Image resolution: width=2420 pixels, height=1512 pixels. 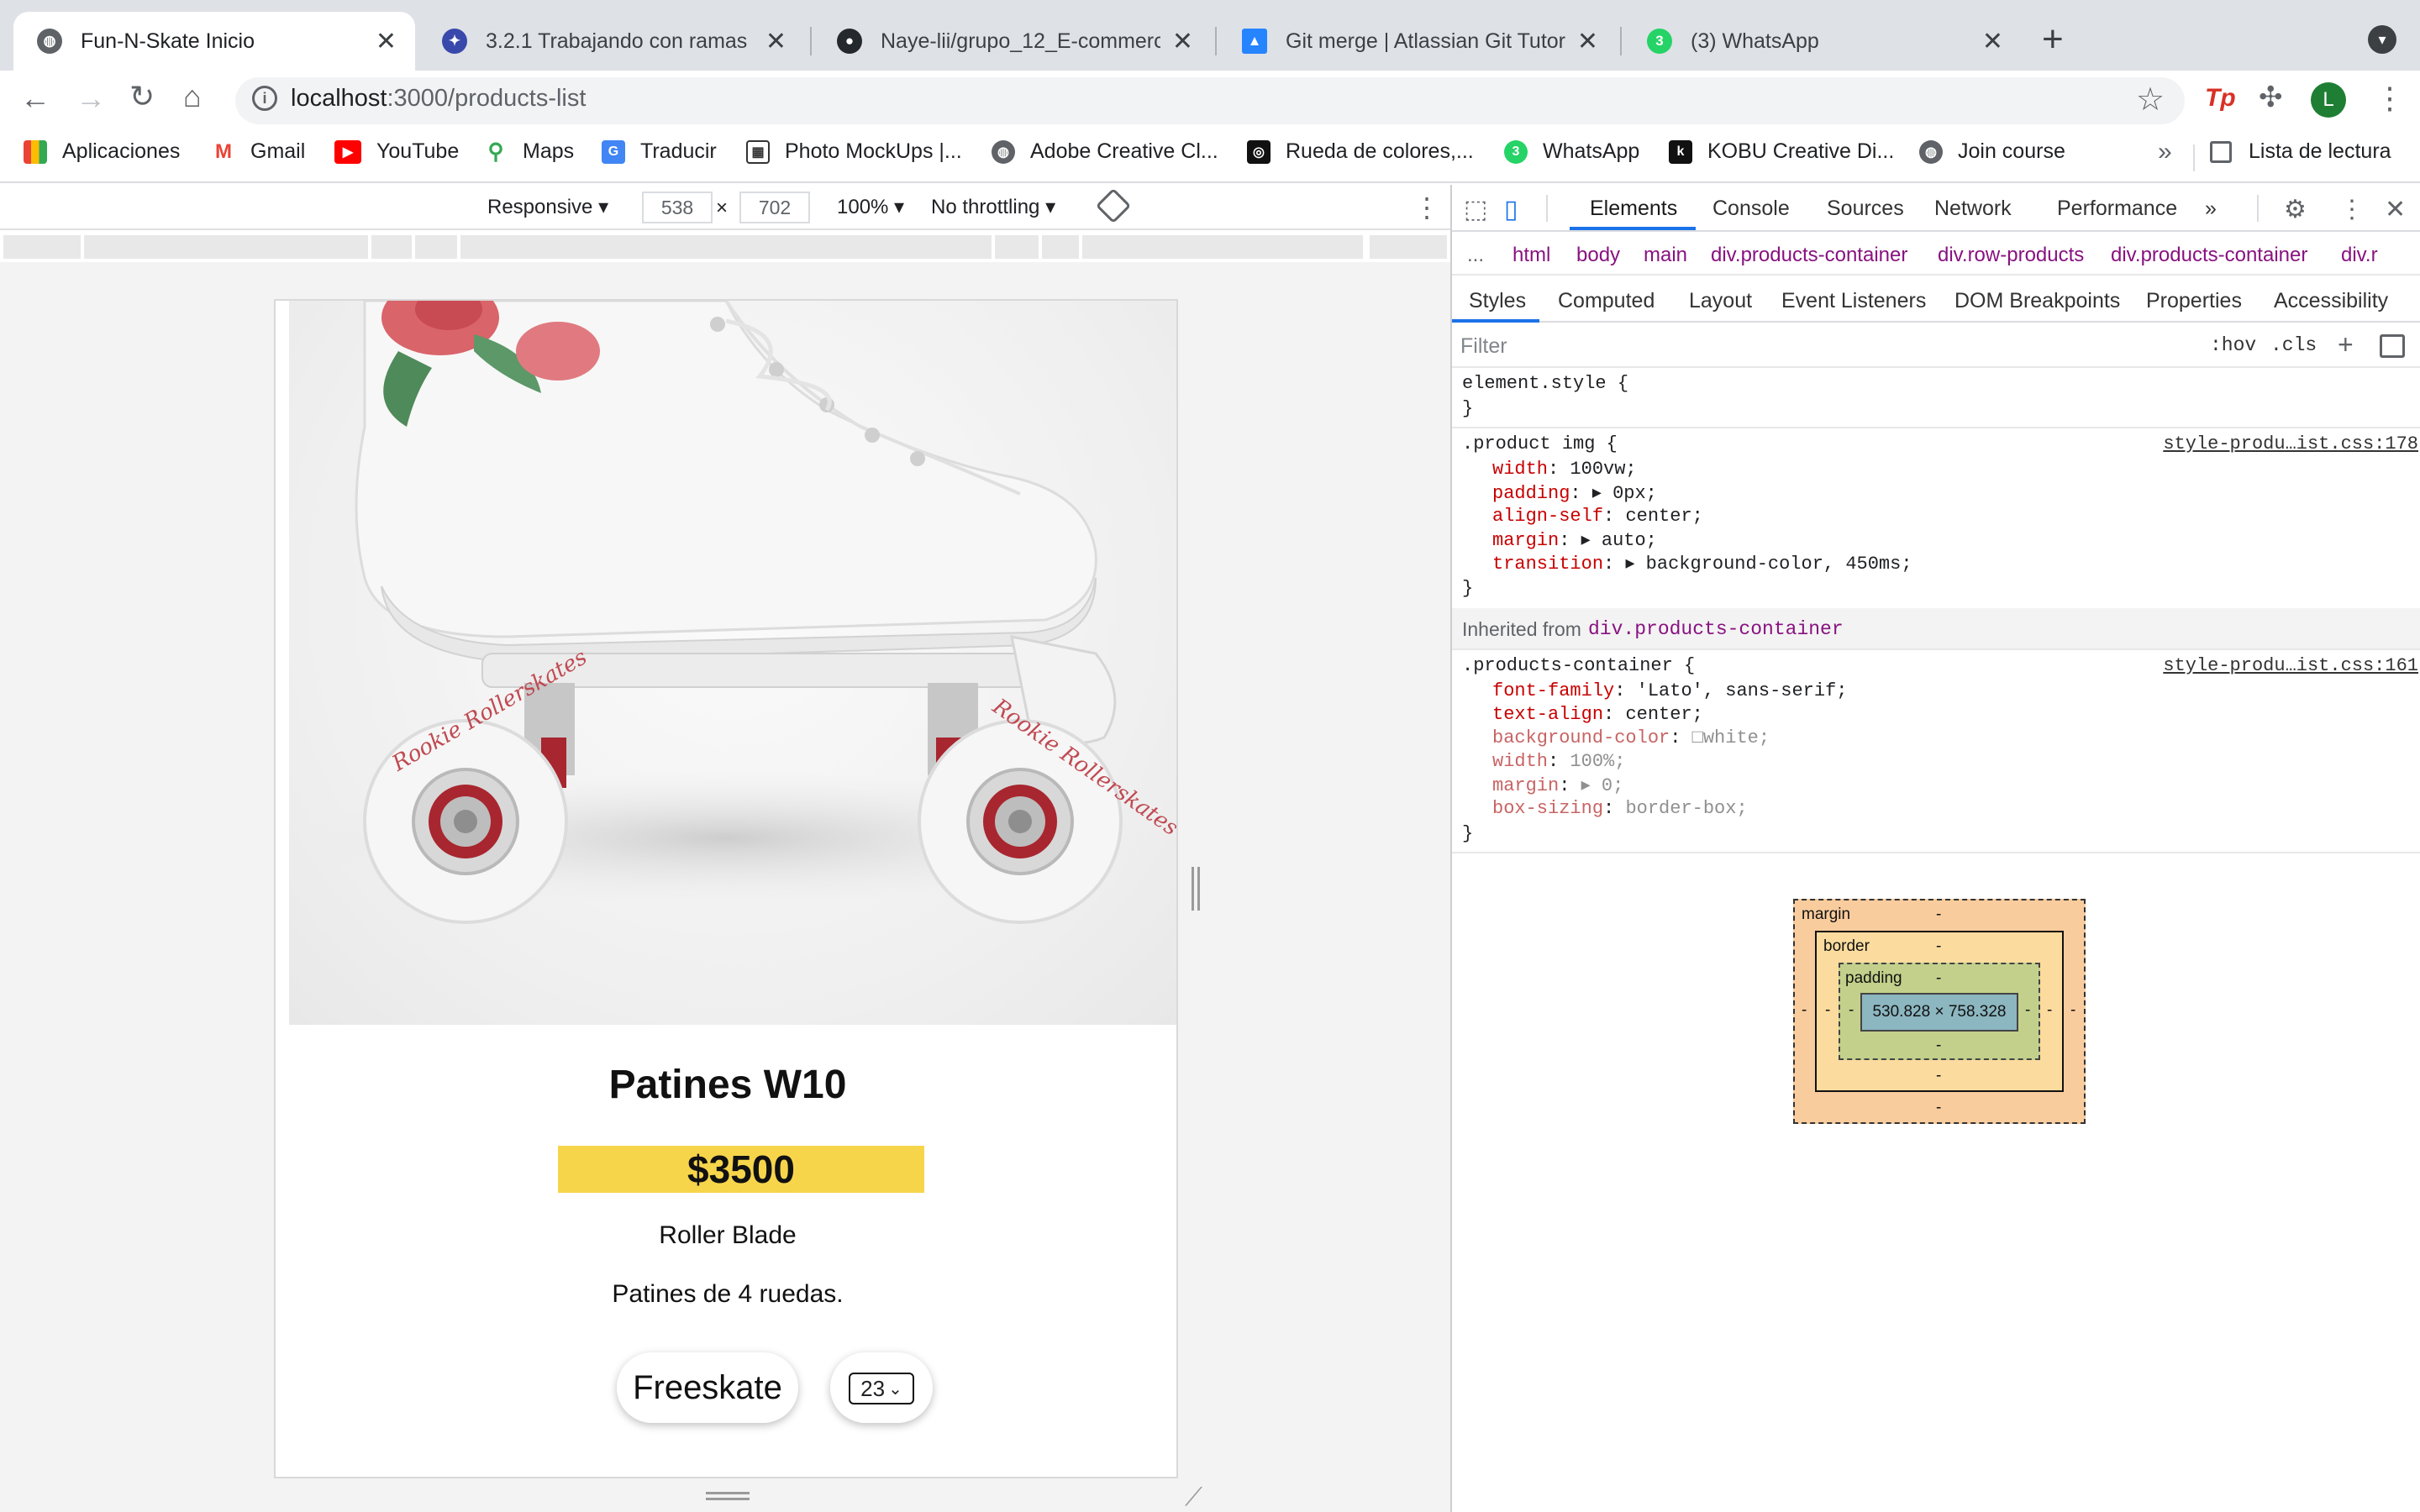 What do you see at coordinates (1822, 41) in the screenshot?
I see `tab-whatsapp: 3 (3) WhatsApp ✕` at bounding box center [1822, 41].